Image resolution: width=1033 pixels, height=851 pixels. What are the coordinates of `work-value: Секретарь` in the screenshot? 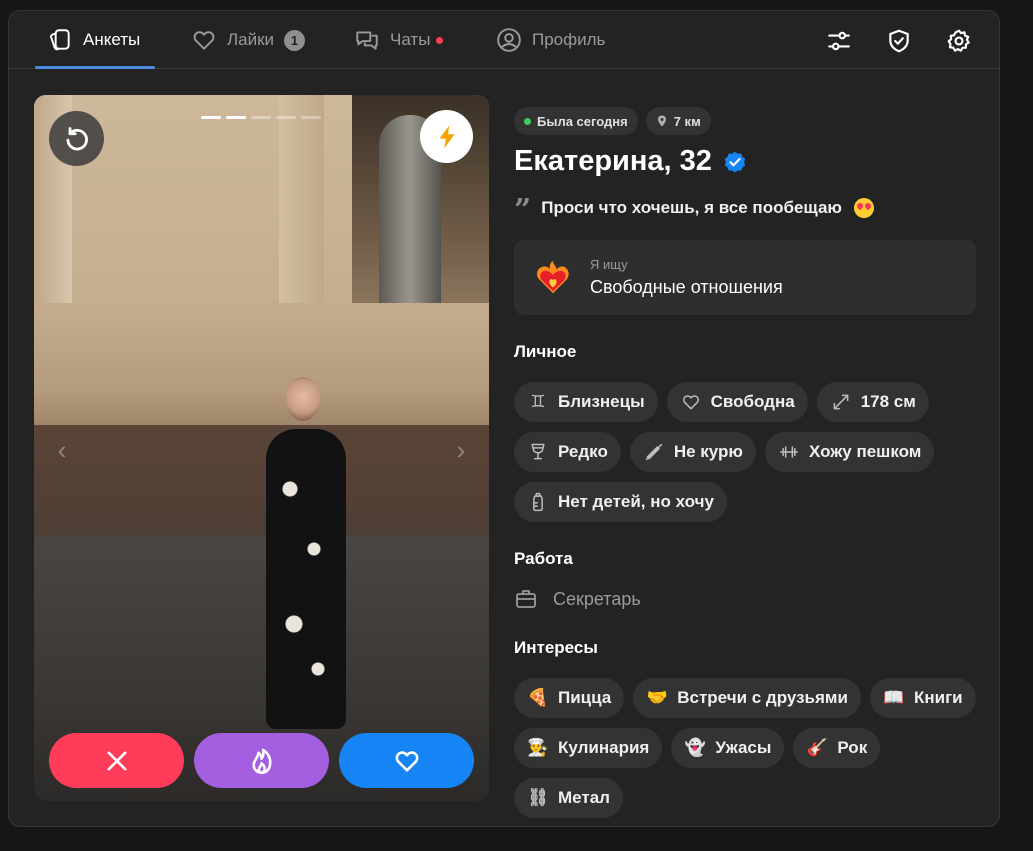 It's located at (597, 598).